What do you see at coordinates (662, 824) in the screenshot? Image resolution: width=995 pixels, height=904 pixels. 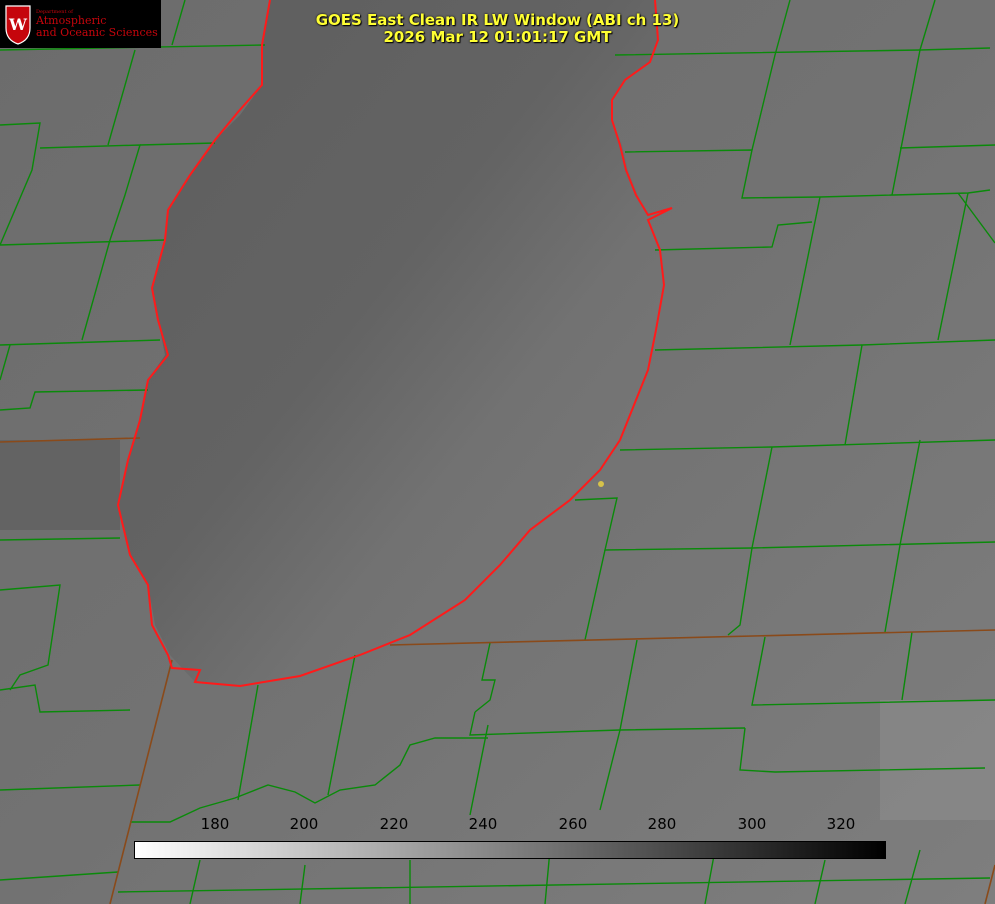 I see `colorbar-tick-label: 280` at bounding box center [662, 824].